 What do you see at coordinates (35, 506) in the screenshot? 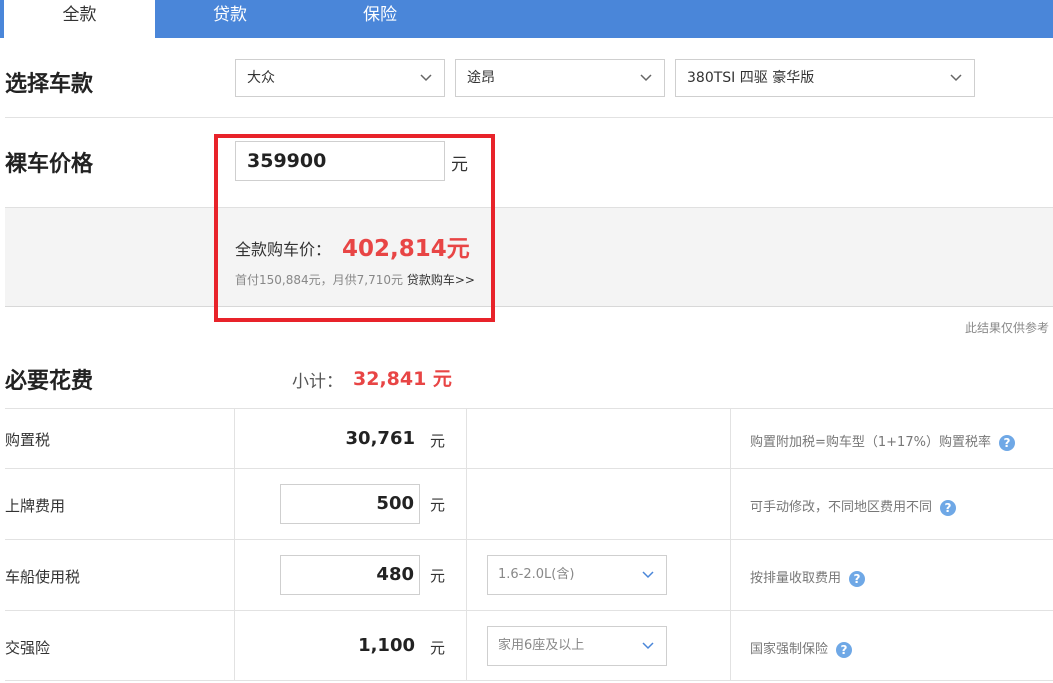
I see `fee-name: 上牌费用` at bounding box center [35, 506].